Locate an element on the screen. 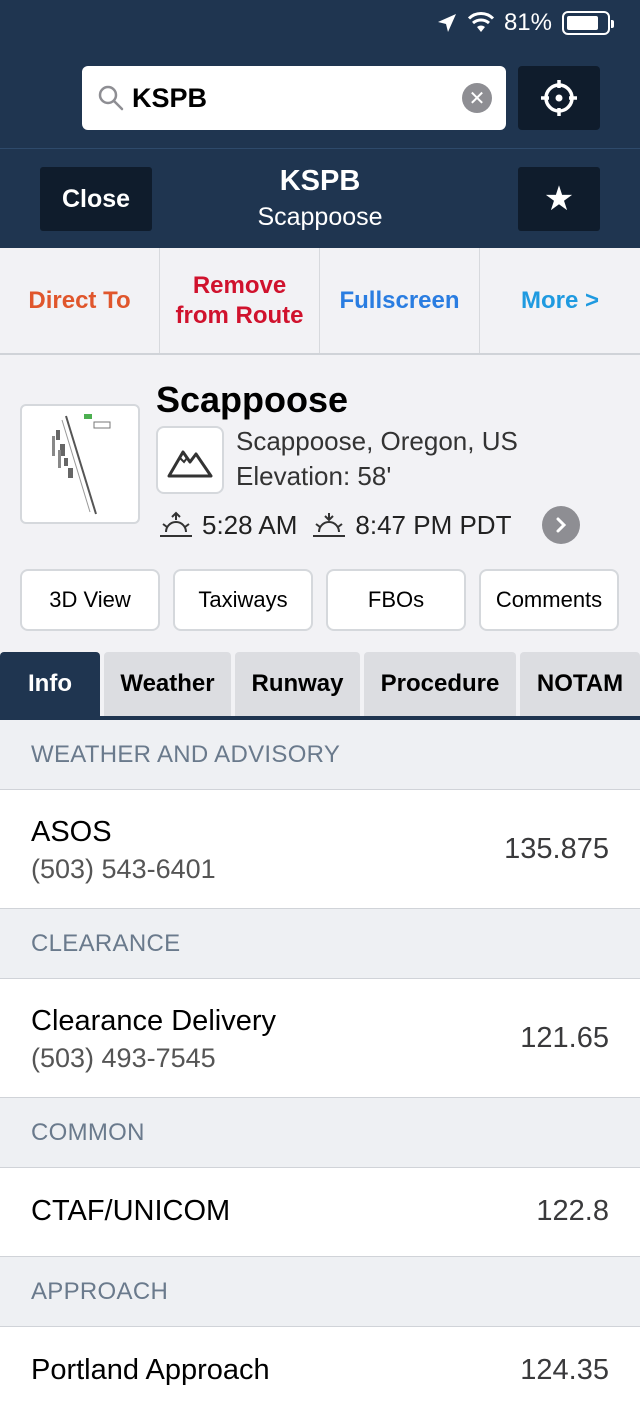 This screenshot has height=1411, width=640. airport-diagram-thumbnail is located at coordinates (80, 464).